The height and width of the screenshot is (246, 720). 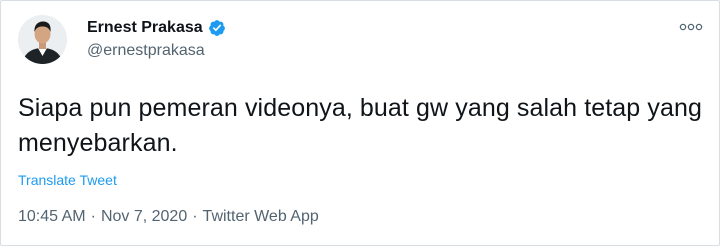 I want to click on avatar-photo-icon, so click(x=42, y=39).